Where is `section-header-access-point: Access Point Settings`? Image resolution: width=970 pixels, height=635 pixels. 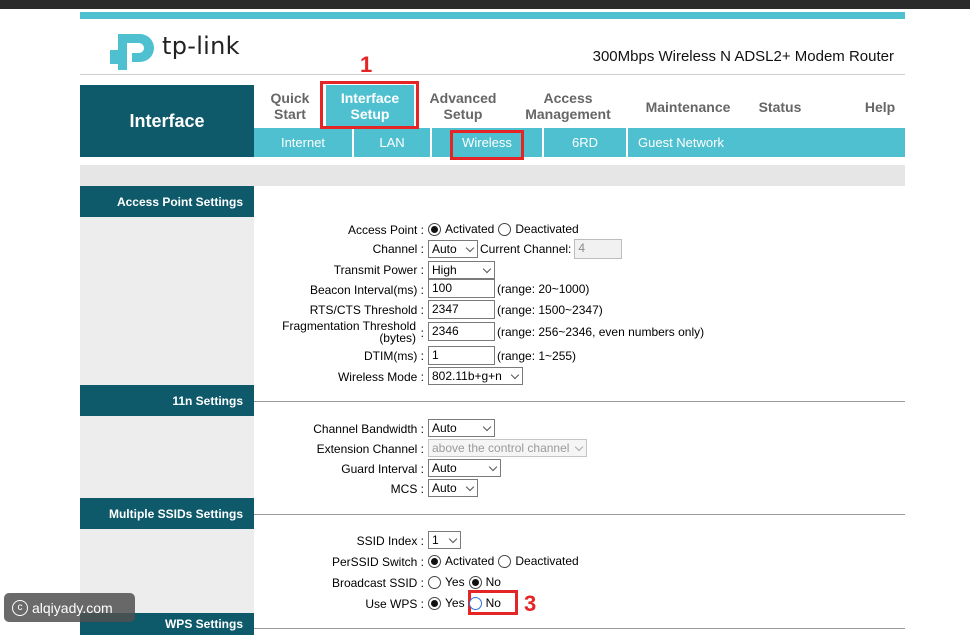 section-header-access-point: Access Point Settings is located at coordinates (167, 201).